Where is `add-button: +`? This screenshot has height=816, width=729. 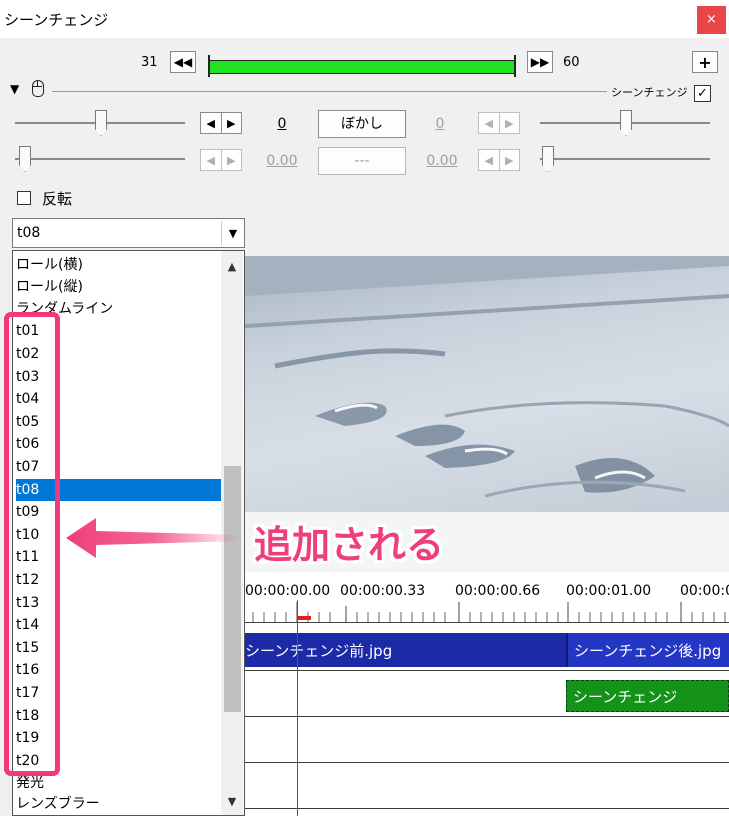
add-button: + is located at coordinates (705, 62).